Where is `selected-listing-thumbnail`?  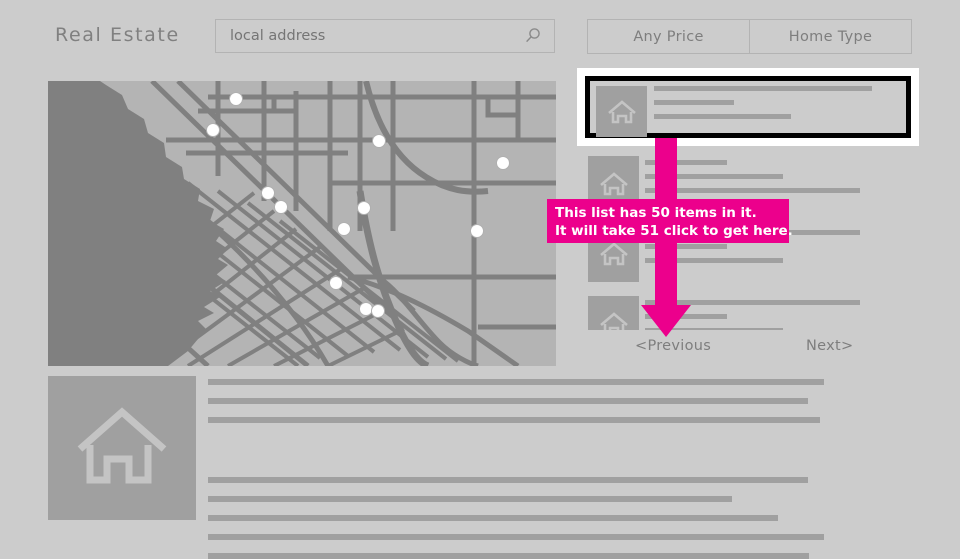 selected-listing-thumbnail is located at coordinates (621, 111).